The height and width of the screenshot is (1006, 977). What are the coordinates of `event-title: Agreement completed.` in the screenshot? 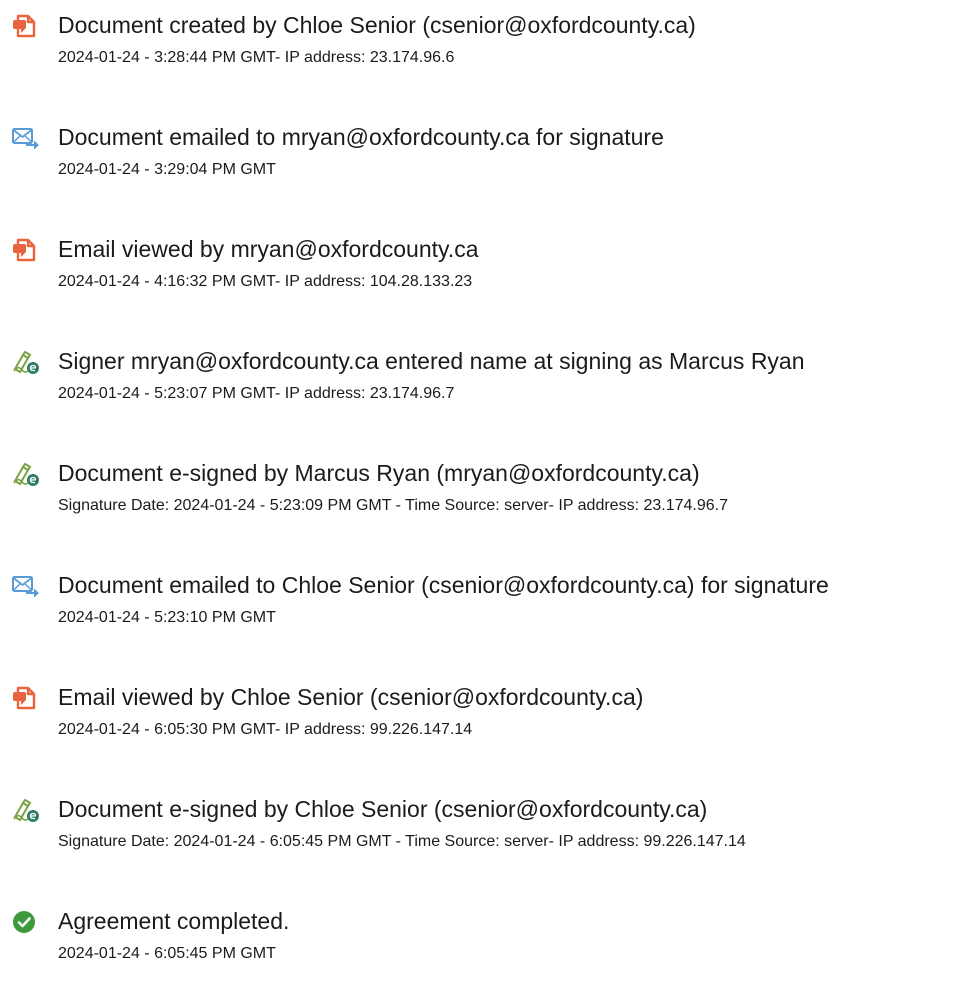 It's located at (174, 921).